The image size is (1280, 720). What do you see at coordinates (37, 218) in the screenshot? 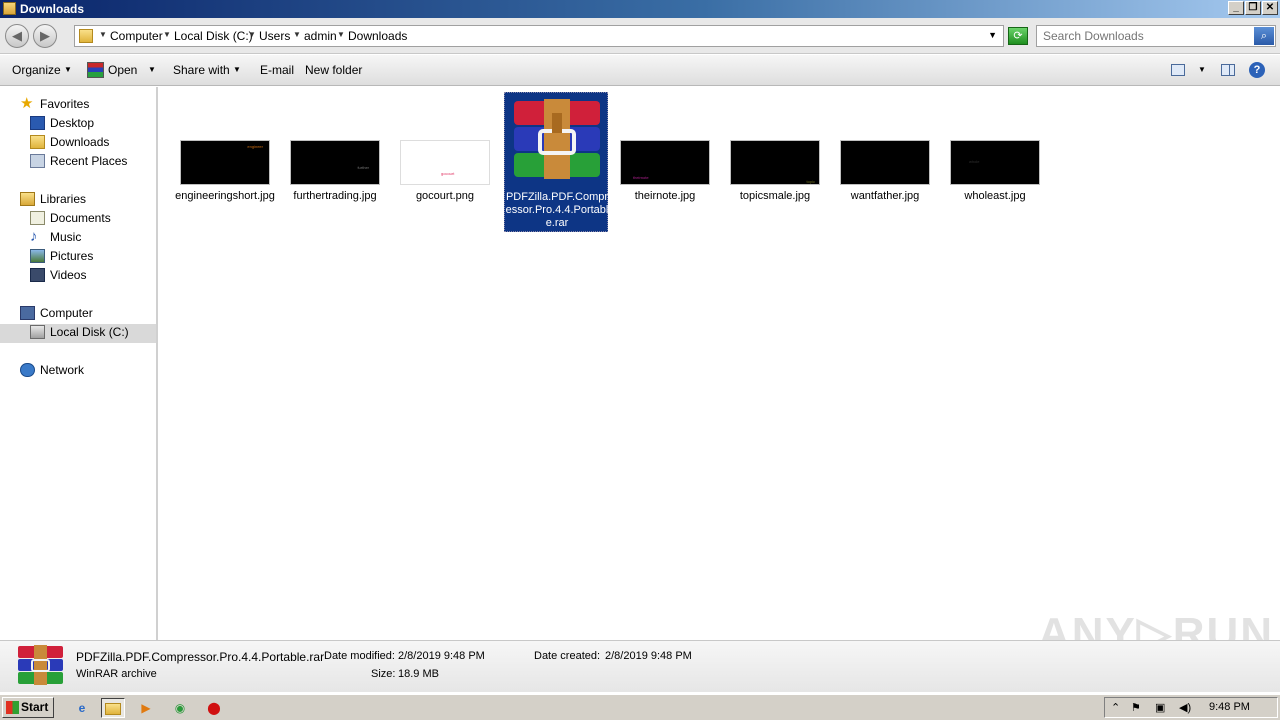
I see `documents-icon` at bounding box center [37, 218].